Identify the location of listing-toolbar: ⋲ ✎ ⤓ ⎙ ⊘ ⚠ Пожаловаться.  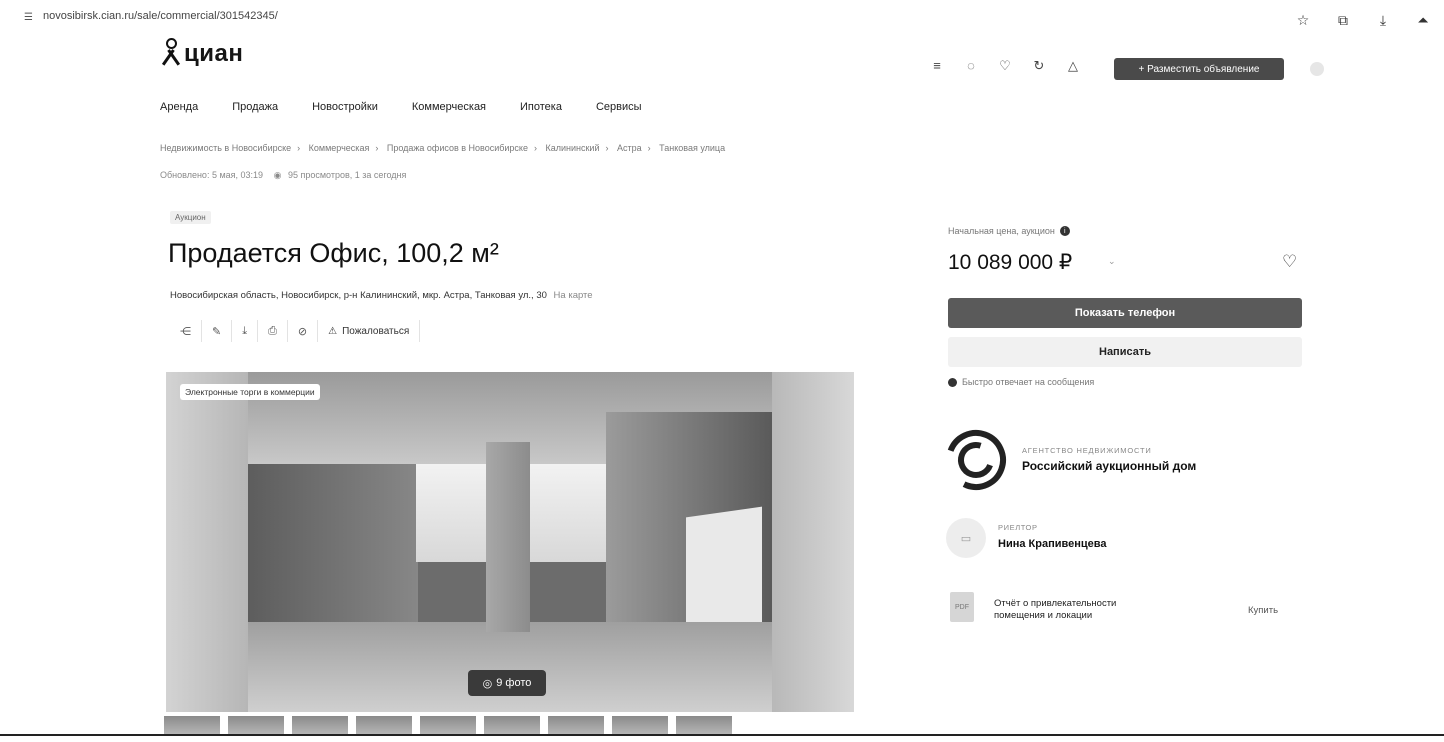
(295, 331).